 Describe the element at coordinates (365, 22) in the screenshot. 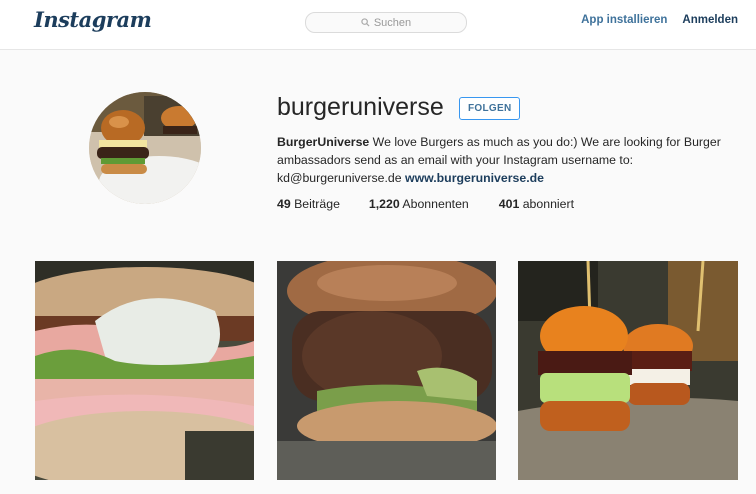

I see `search-icon` at that location.